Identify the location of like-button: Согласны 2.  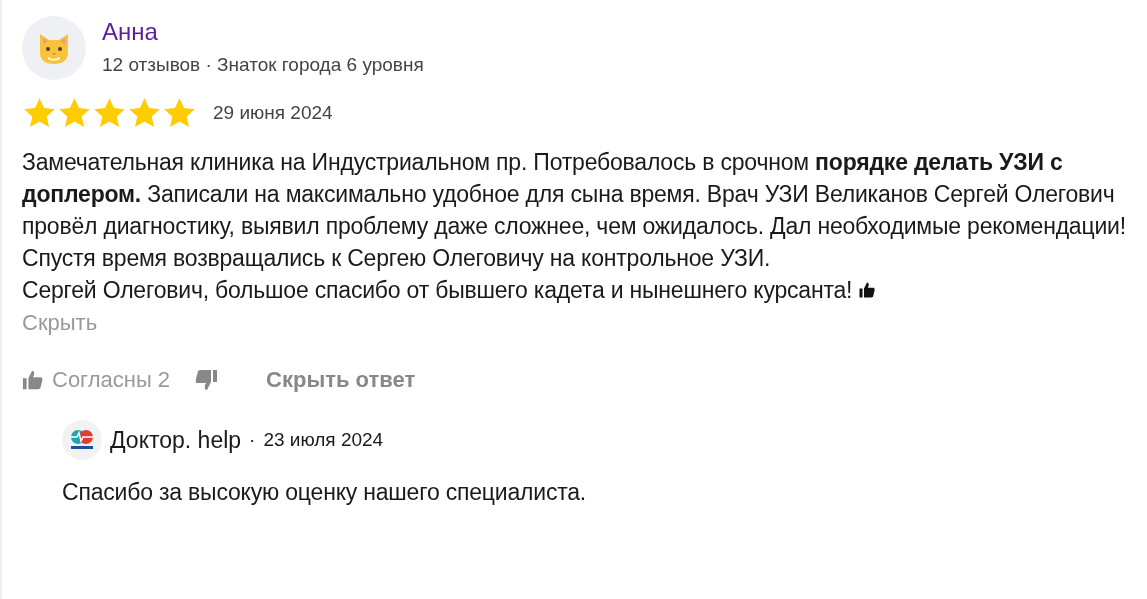
(96, 379).